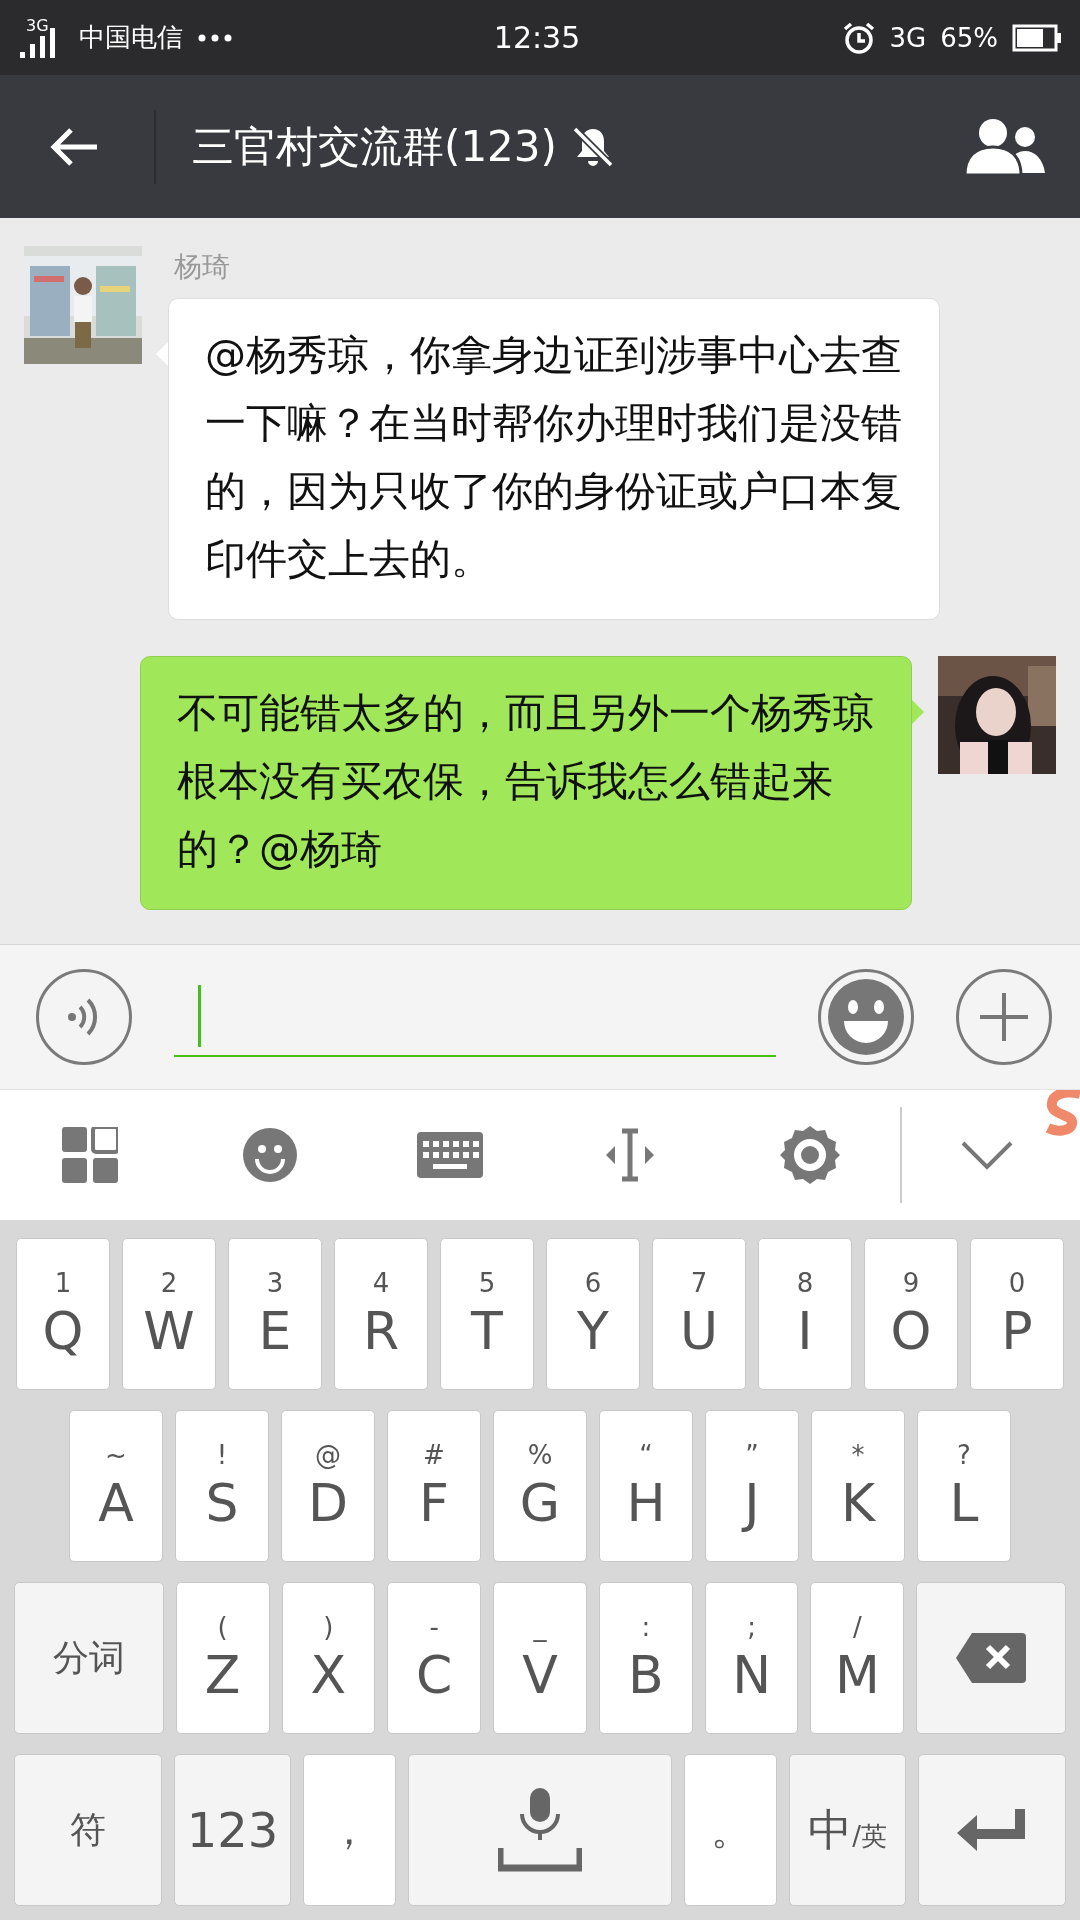 The image size is (1080, 1920). I want to click on key: : B, so click(645, 1658).